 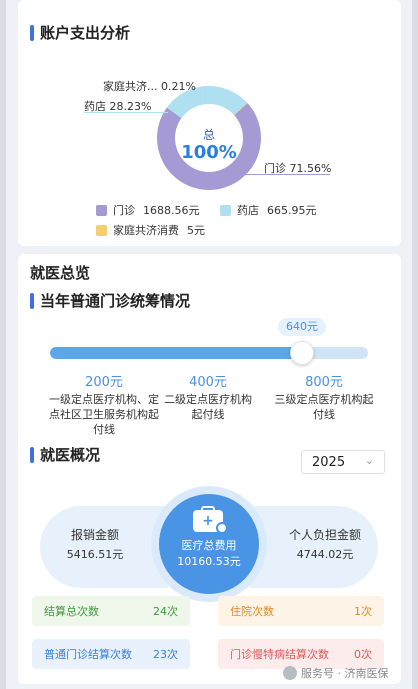 I want to click on leader-outpatient, so click(x=285, y=174).